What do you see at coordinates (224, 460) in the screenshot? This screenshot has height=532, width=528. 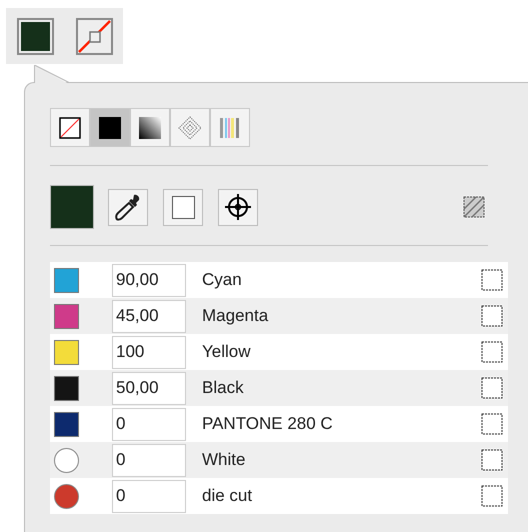 I see `ink-name: White` at bounding box center [224, 460].